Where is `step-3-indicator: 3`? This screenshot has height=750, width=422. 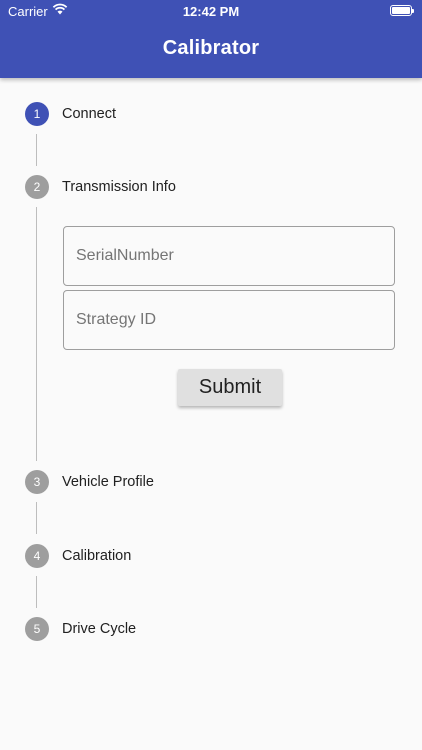 step-3-indicator: 3 is located at coordinates (37, 482).